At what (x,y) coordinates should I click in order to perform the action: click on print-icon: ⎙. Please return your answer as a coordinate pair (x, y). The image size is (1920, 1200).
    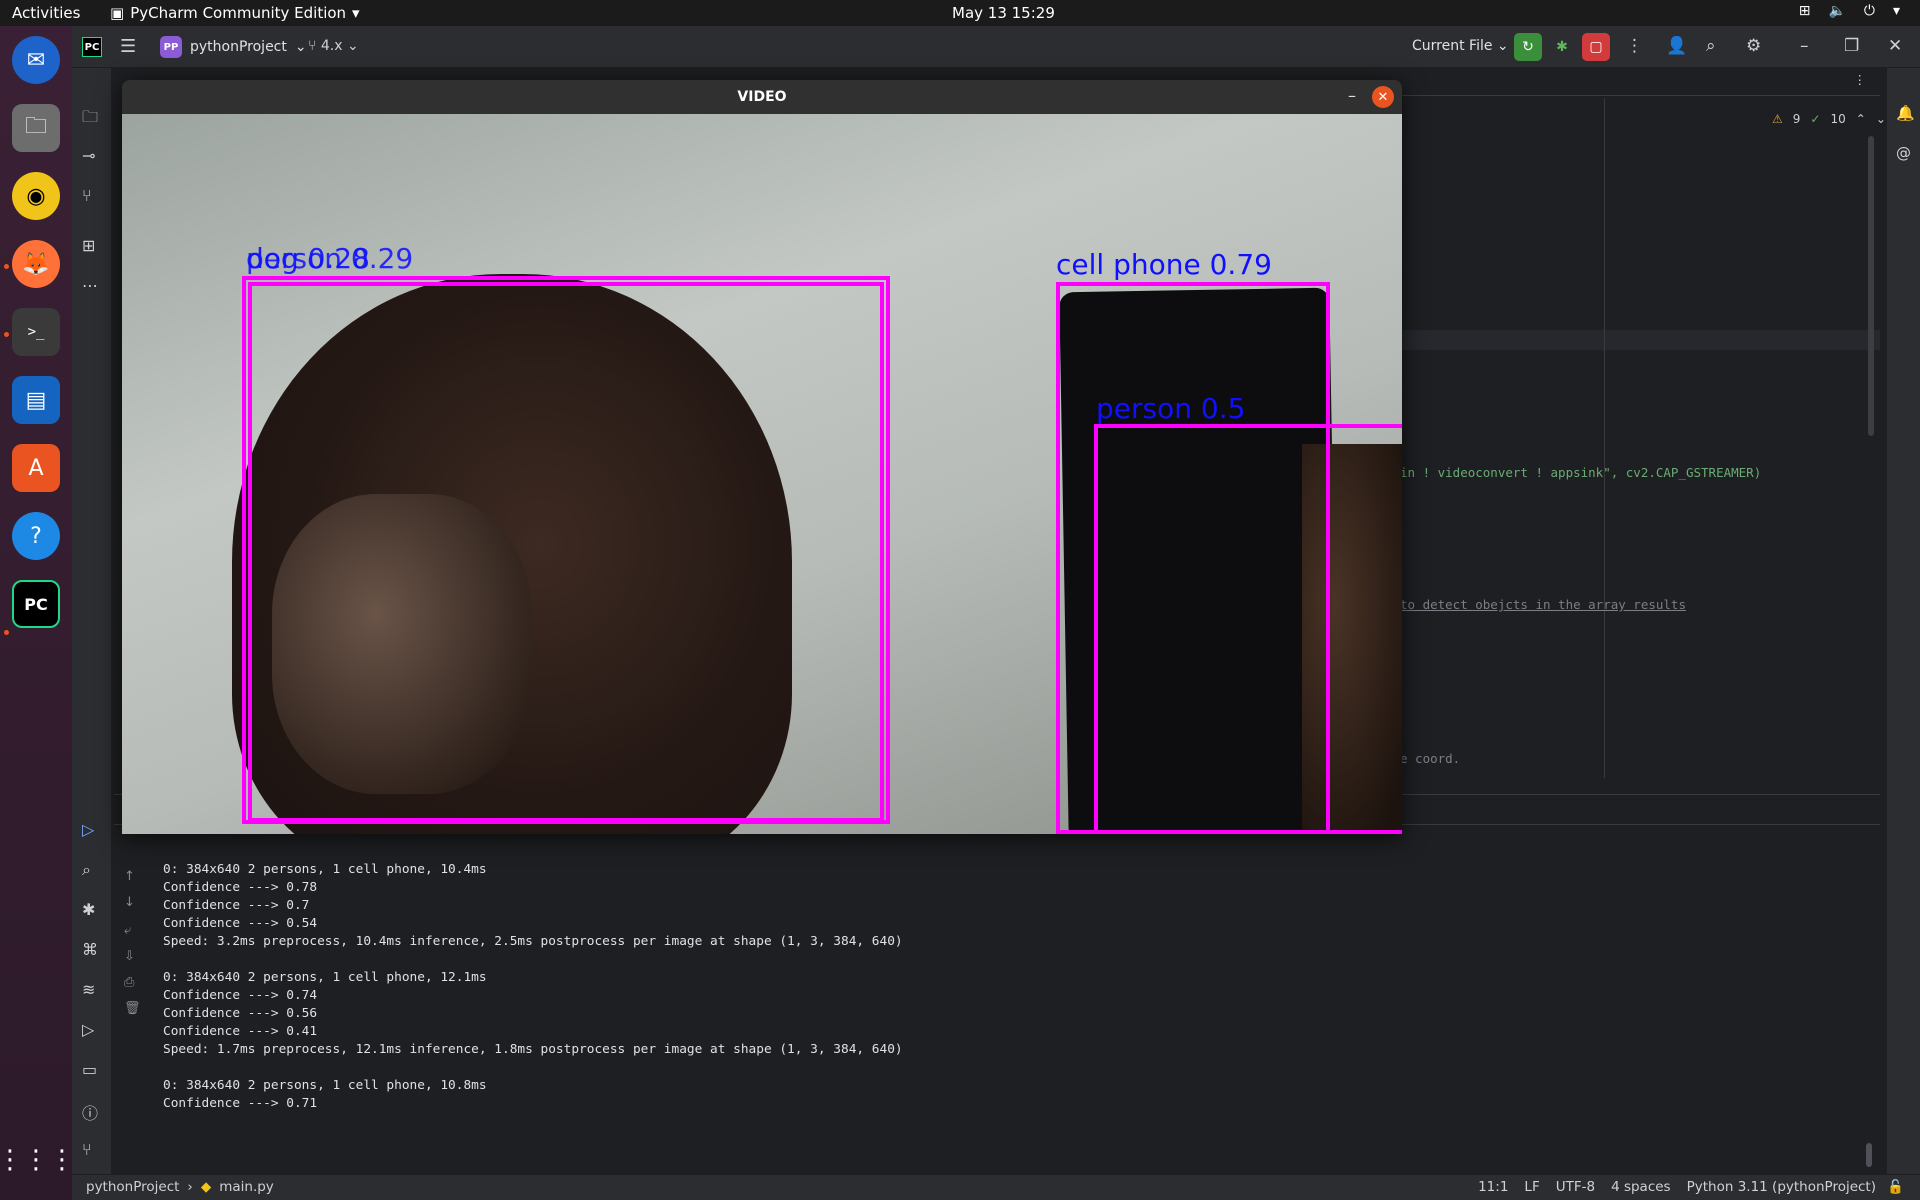
    Looking at the image, I should click on (129, 982).